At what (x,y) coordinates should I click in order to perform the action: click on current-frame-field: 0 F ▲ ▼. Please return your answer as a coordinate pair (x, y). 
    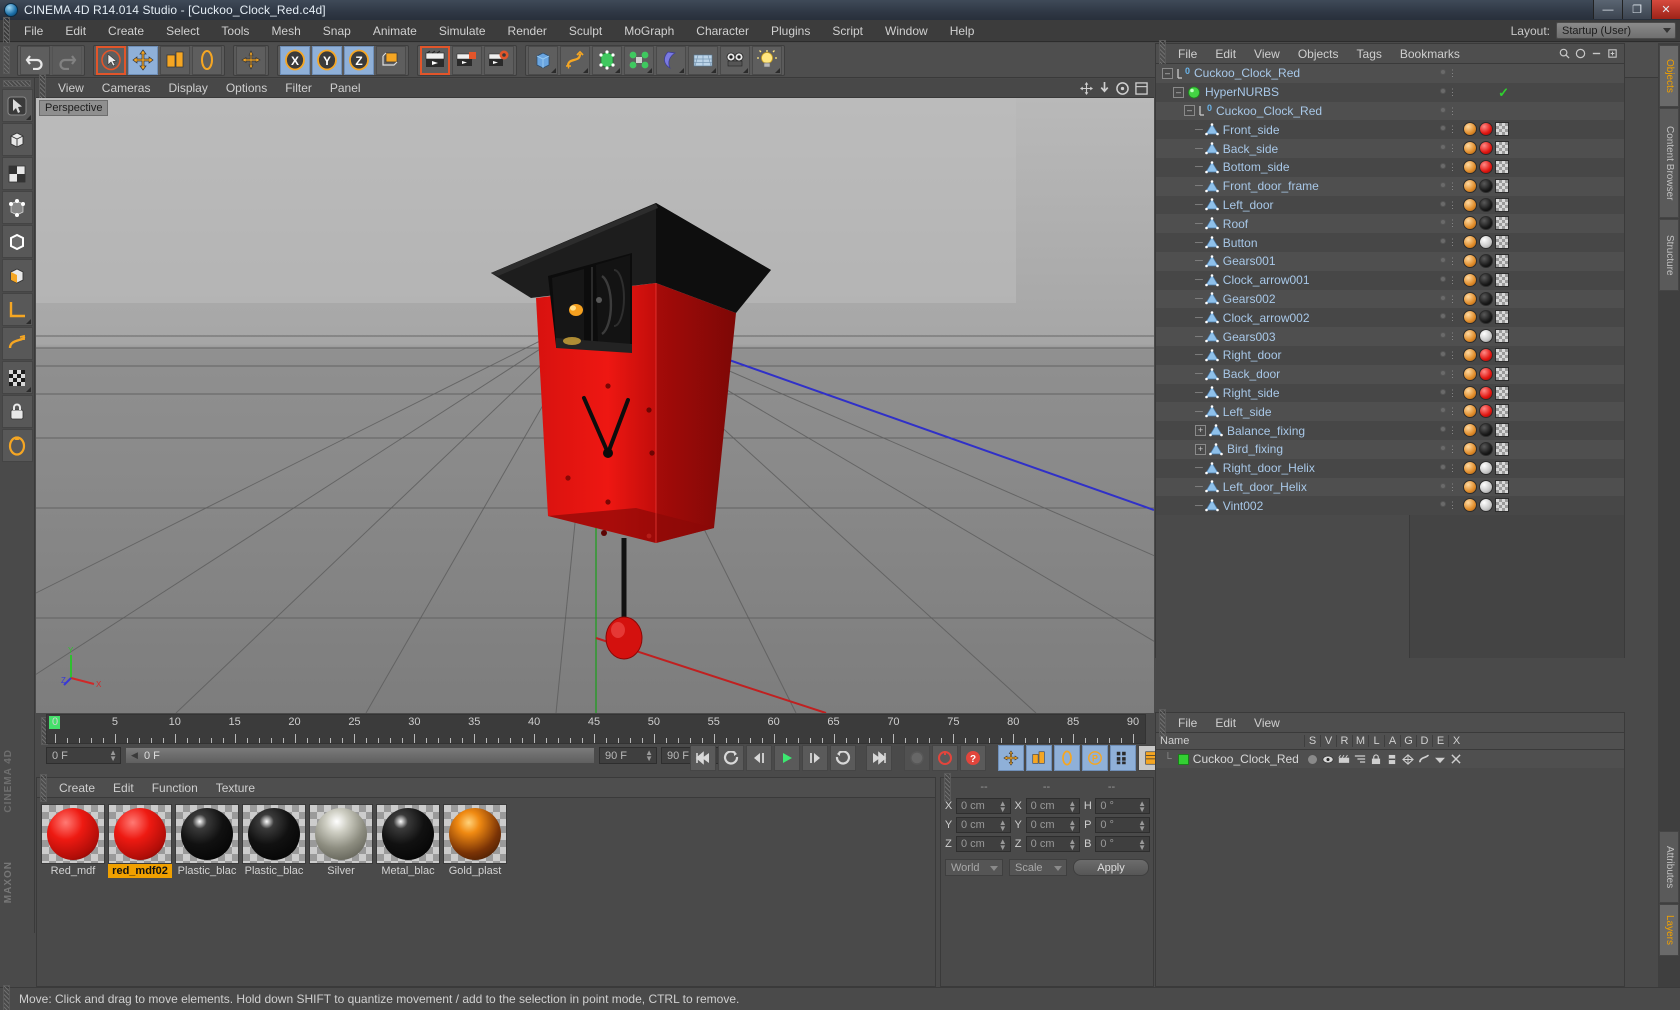
    Looking at the image, I should click on (83, 755).